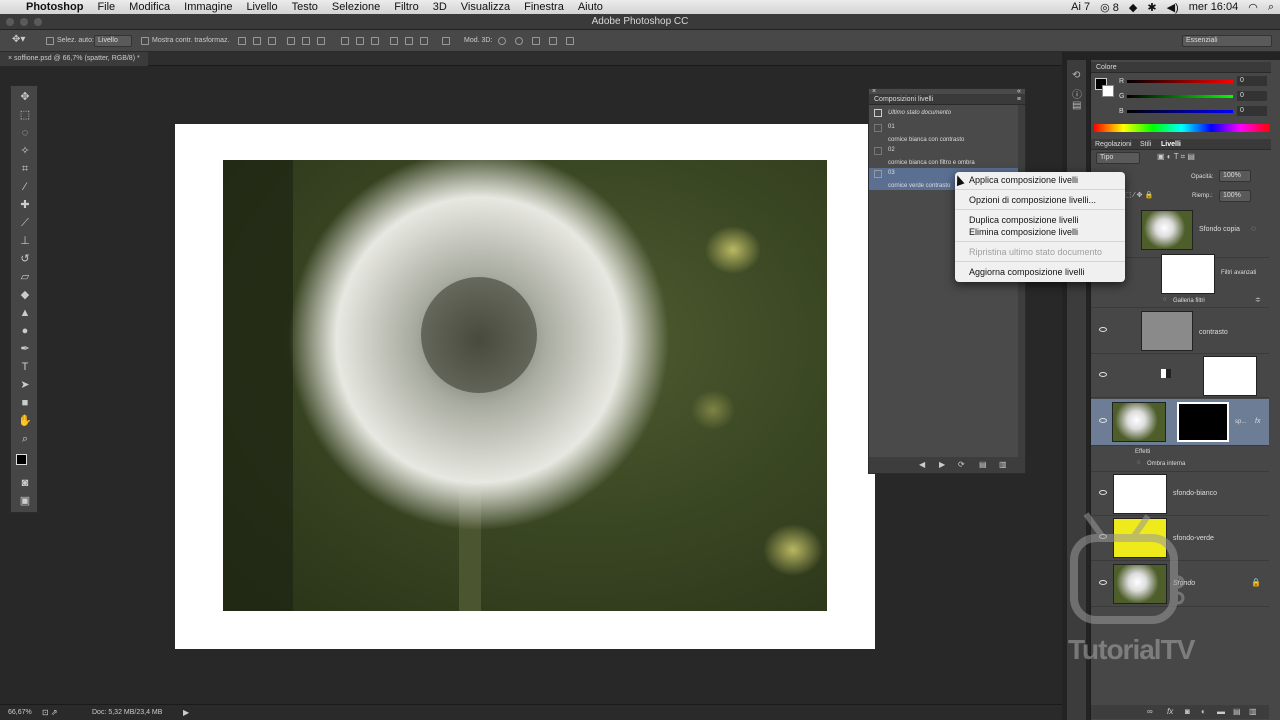 This screenshot has height=720, width=1280. I want to click on update-comp-icon: ⟳, so click(961, 464).